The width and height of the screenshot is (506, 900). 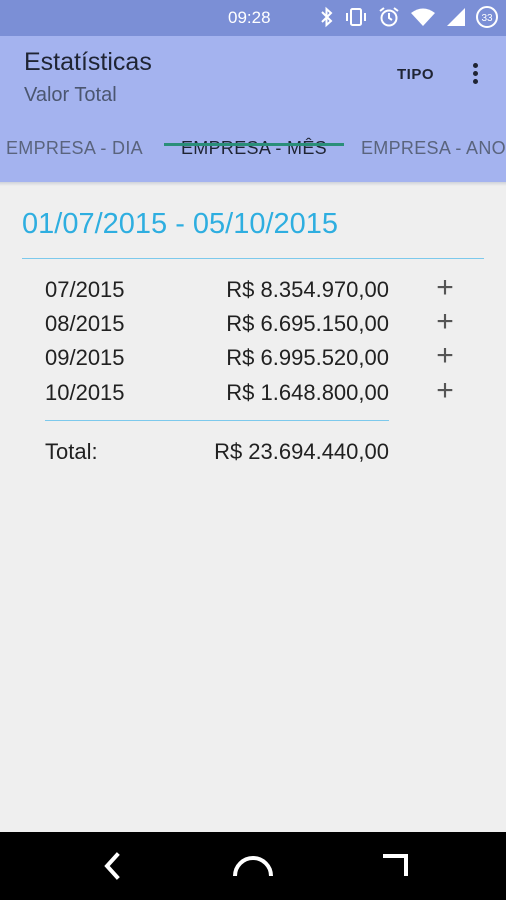 I want to click on list-item: 09/2015 R$ 6.995.520,00 +, so click(x=253, y=359).